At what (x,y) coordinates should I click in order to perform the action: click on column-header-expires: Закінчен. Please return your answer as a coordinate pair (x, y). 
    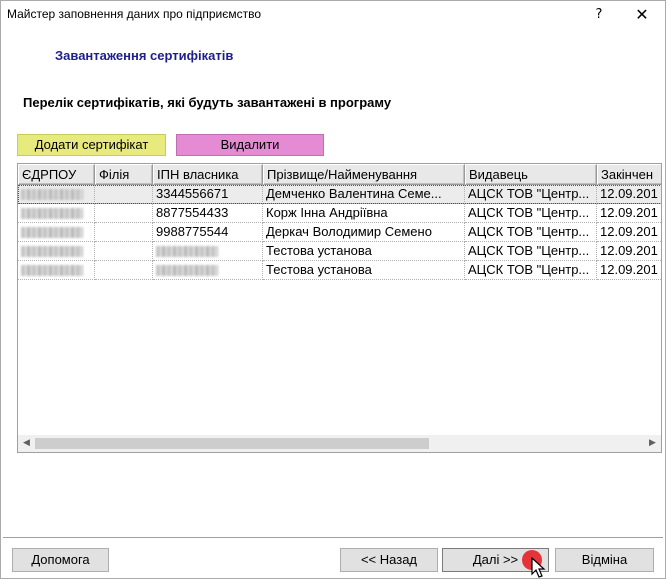
    Looking at the image, I should click on (629, 174).